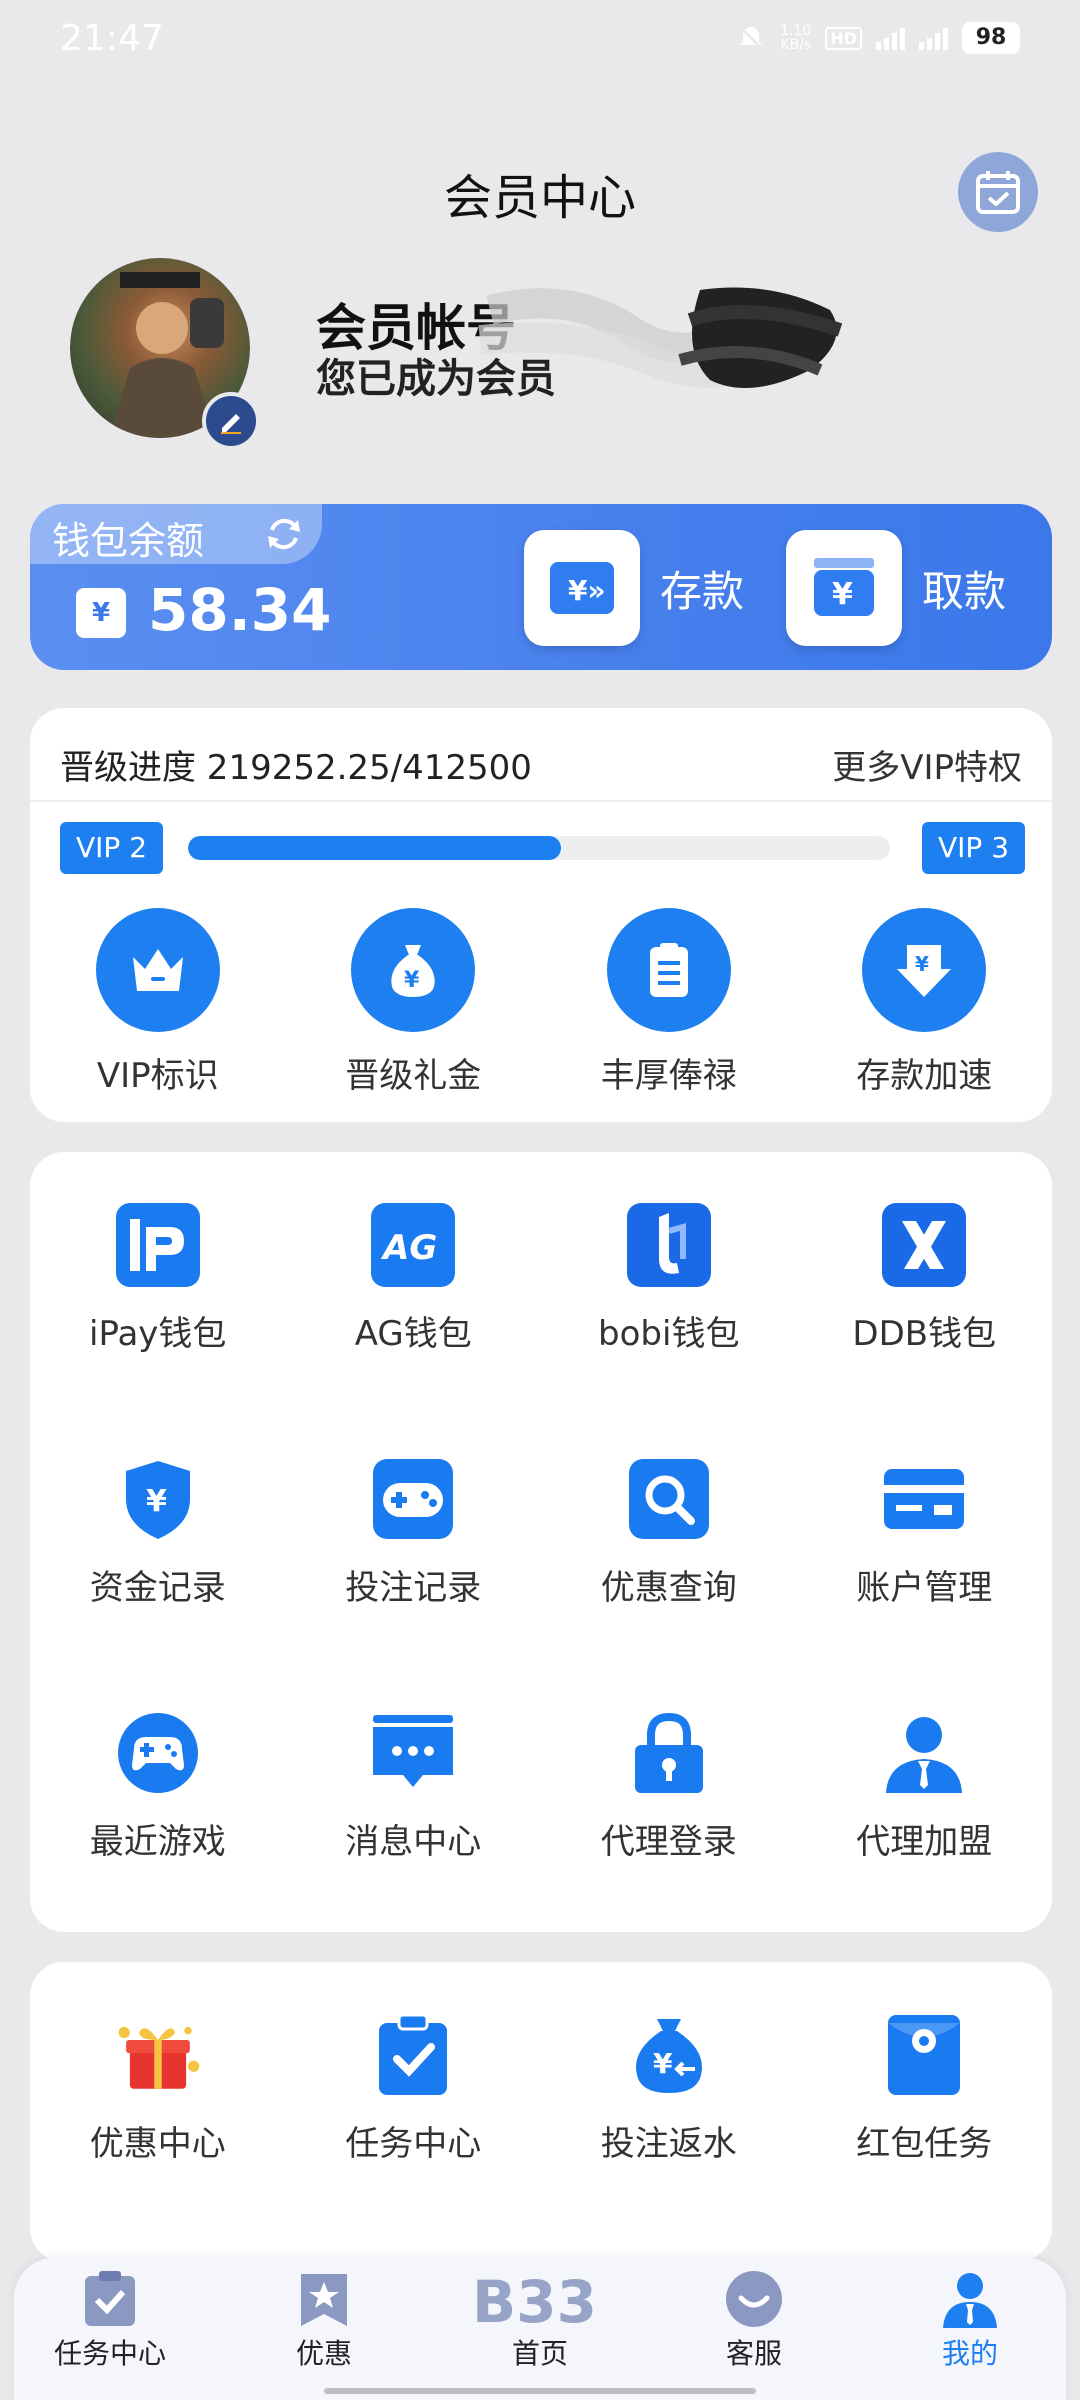 This screenshot has width=1080, height=2400. I want to click on tool-label: 消息中心, so click(413, 1842).